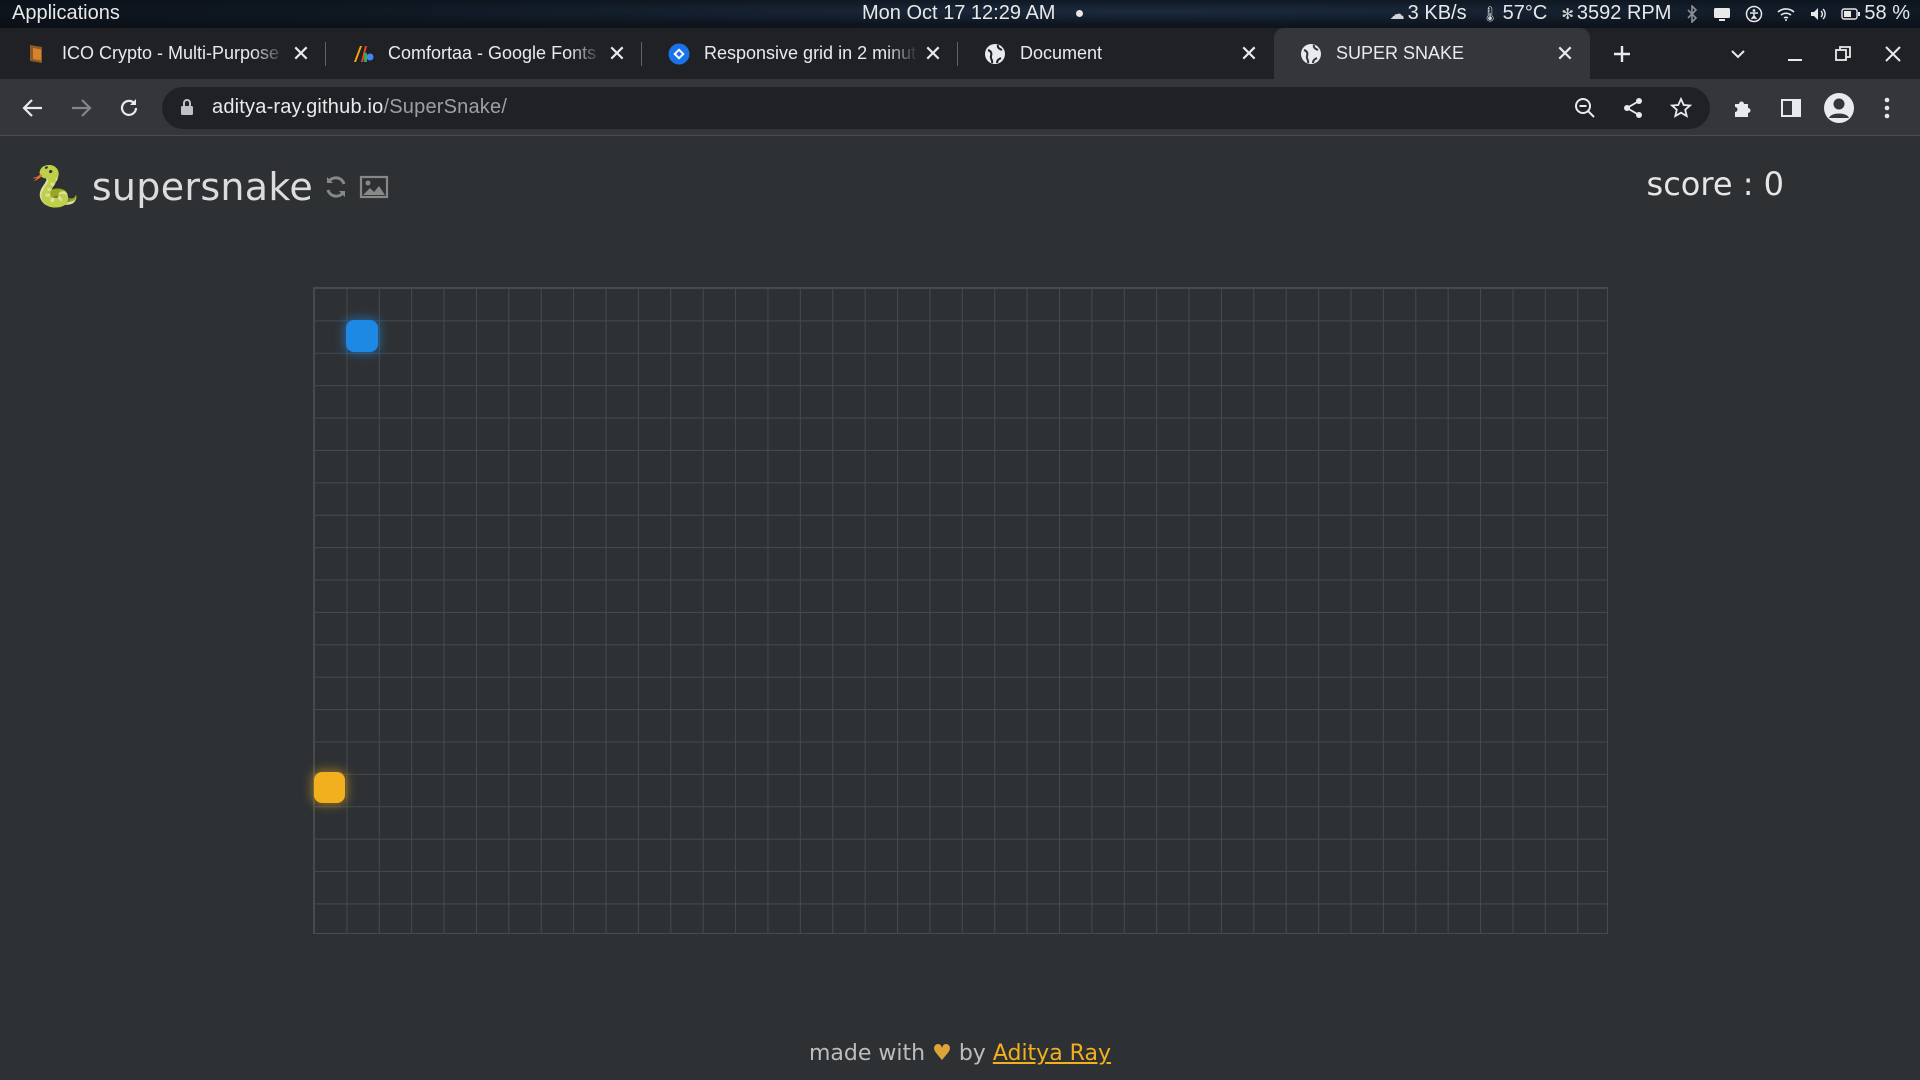 The height and width of the screenshot is (1080, 1920). Describe the element at coordinates (1722, 14) in the screenshot. I see `screen-share-icon` at that location.